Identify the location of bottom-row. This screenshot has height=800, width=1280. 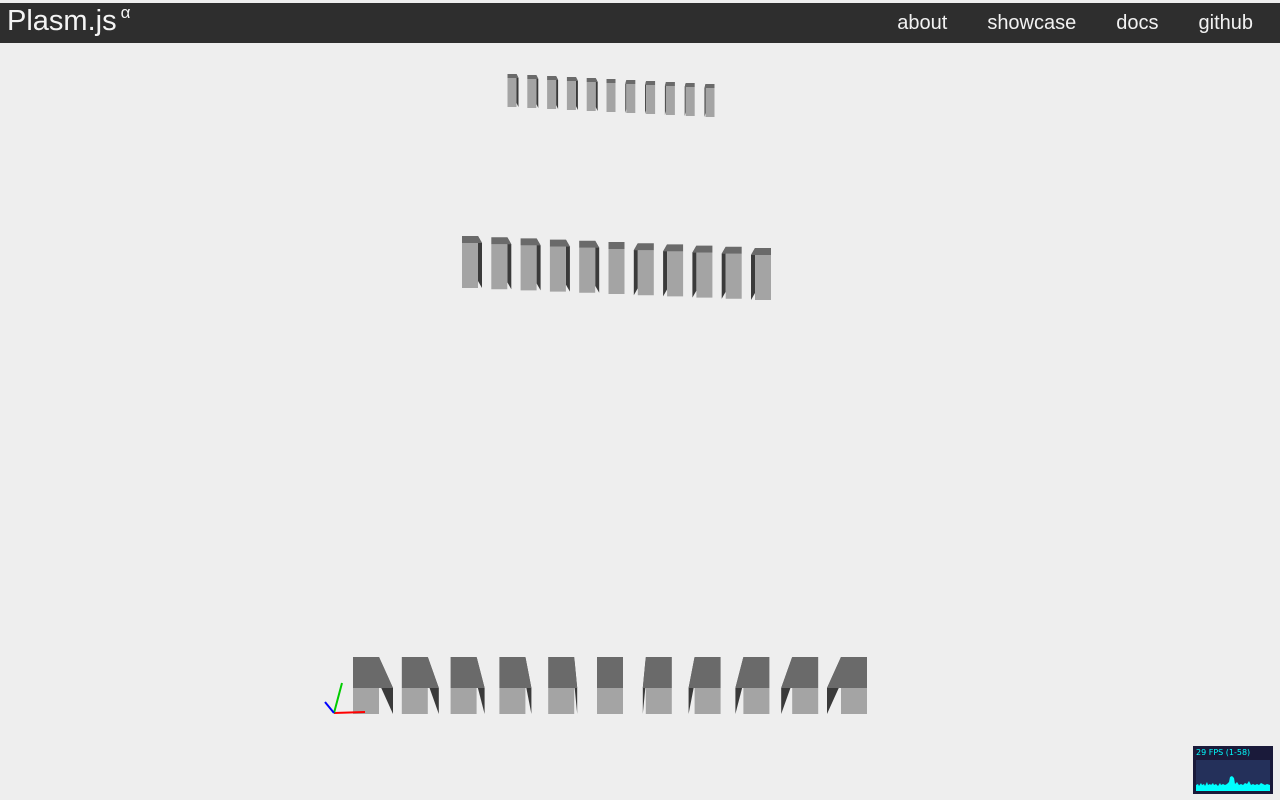
(610, 685).